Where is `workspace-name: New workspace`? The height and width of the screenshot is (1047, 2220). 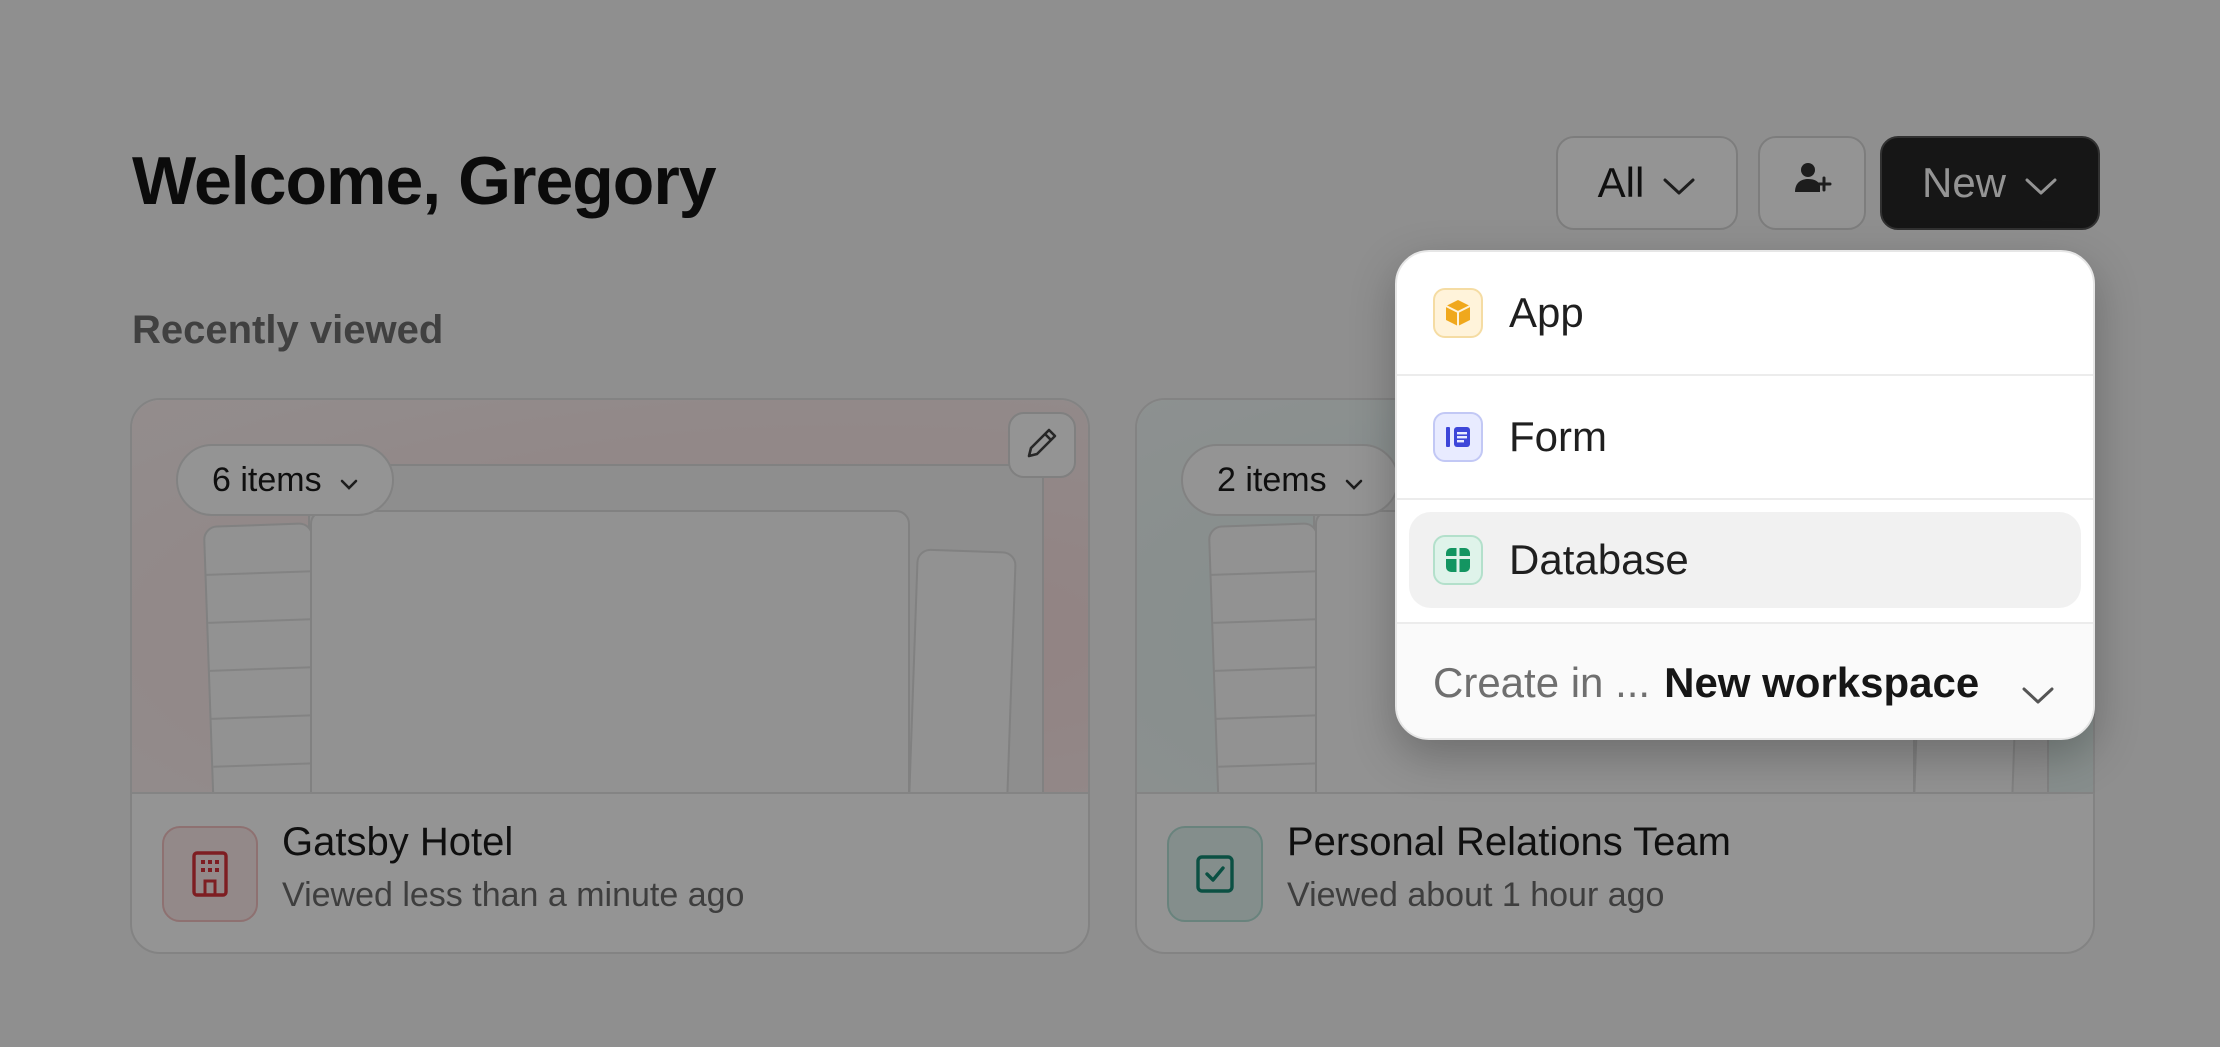
workspace-name: New workspace is located at coordinates (1822, 682).